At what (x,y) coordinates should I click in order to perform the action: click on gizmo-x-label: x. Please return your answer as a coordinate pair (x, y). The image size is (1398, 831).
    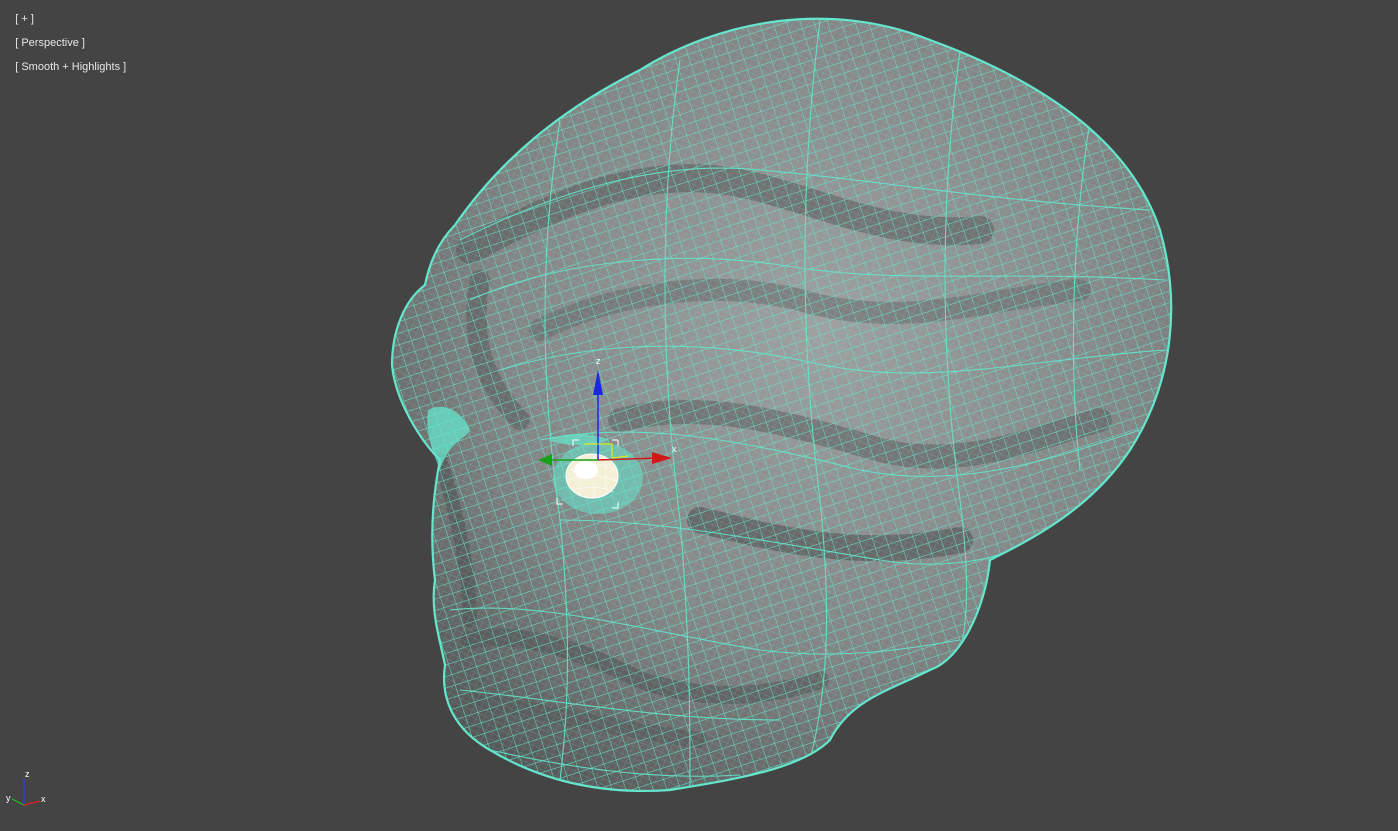
    Looking at the image, I should click on (674, 449).